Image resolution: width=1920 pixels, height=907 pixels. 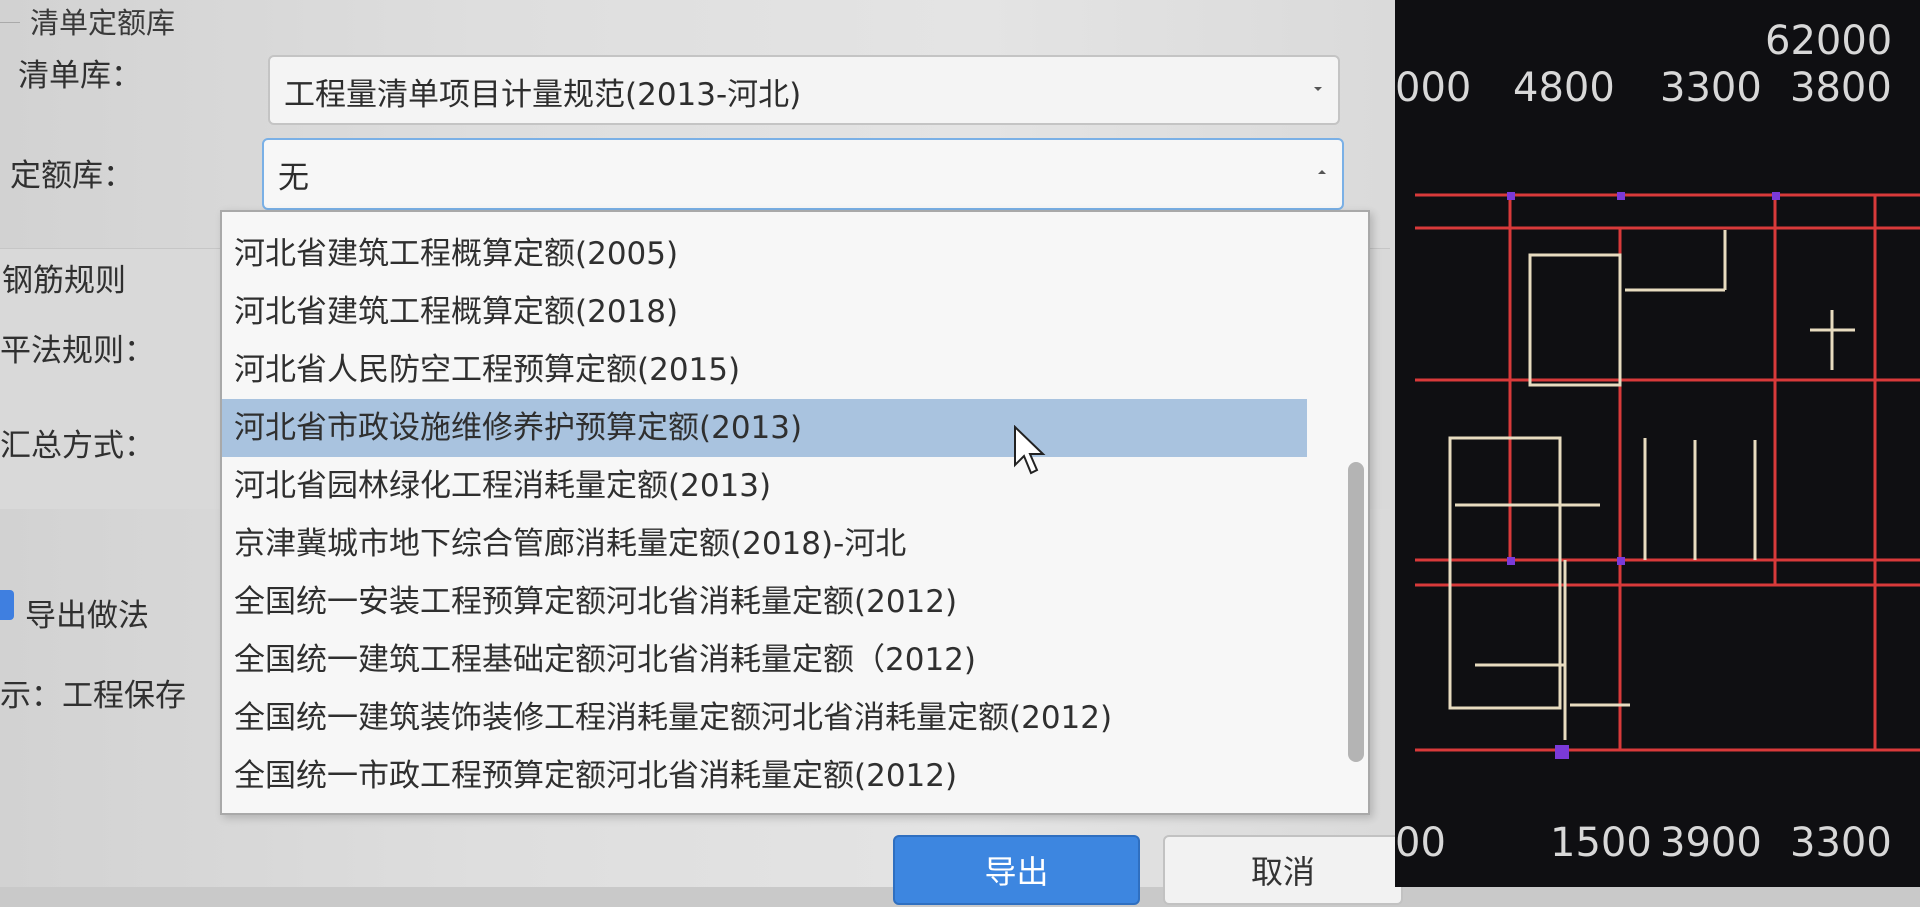 What do you see at coordinates (764, 312) in the screenshot?
I see `dropdown-option: 河北省建筑工程概算定额(2018)` at bounding box center [764, 312].